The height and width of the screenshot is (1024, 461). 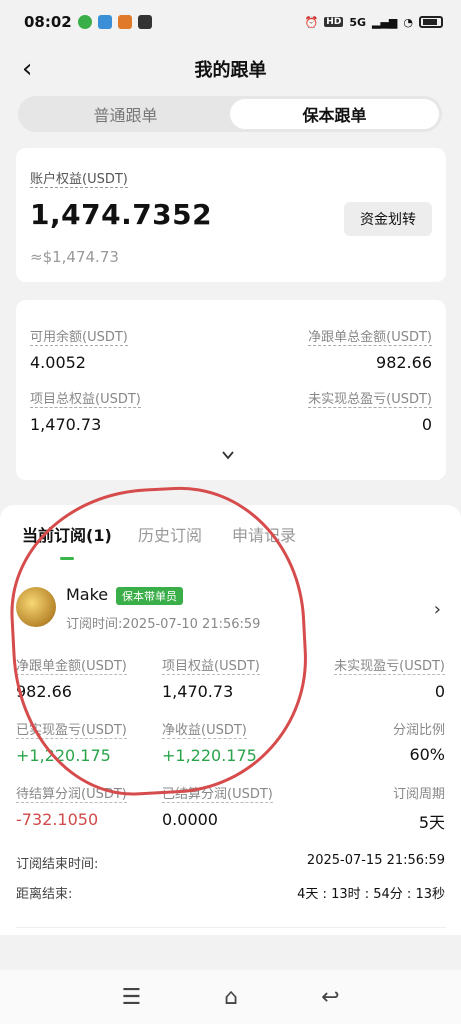 What do you see at coordinates (57, 819) in the screenshot?
I see `pending-share-value: -732.1050` at bounding box center [57, 819].